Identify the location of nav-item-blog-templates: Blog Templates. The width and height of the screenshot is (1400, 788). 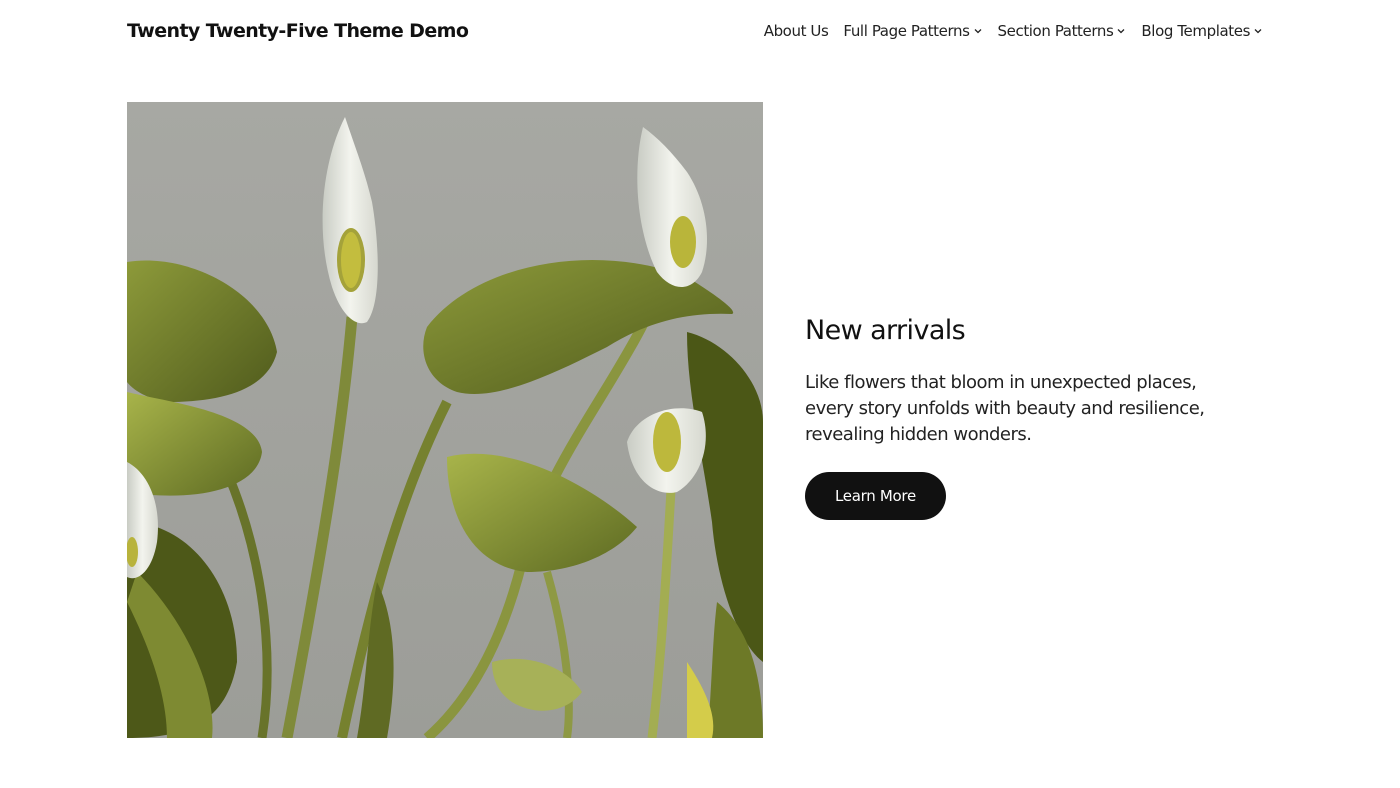
(1202, 31).